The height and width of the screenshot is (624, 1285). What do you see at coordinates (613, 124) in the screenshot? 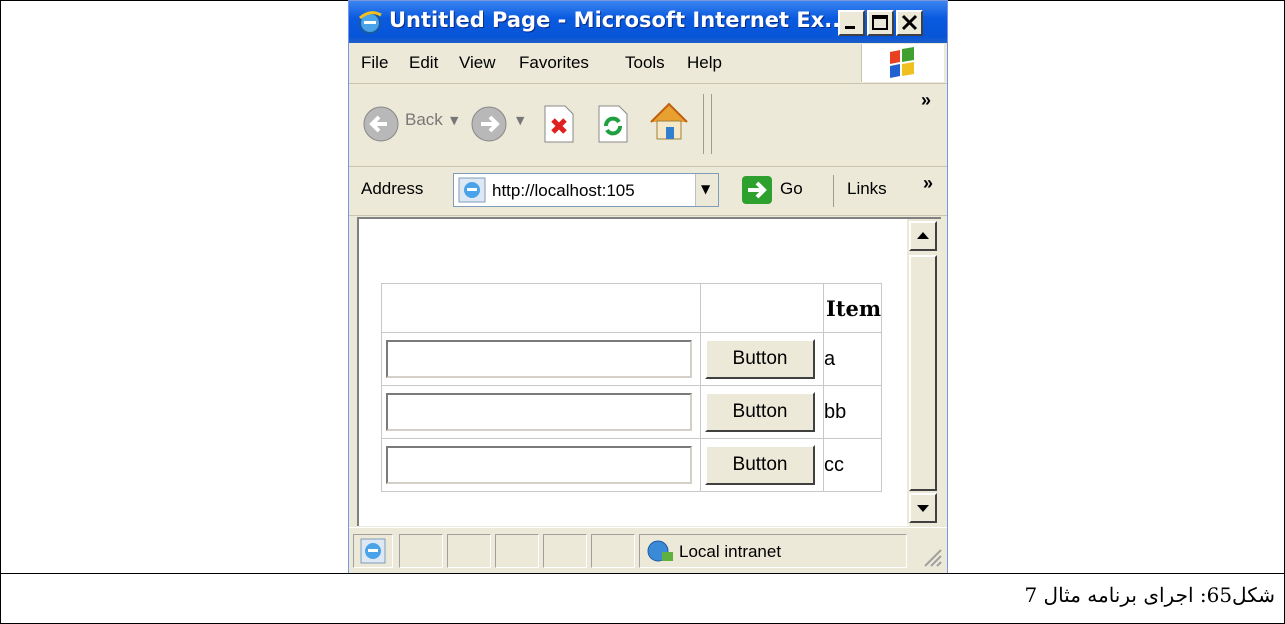
I see `refresh-icon` at bounding box center [613, 124].